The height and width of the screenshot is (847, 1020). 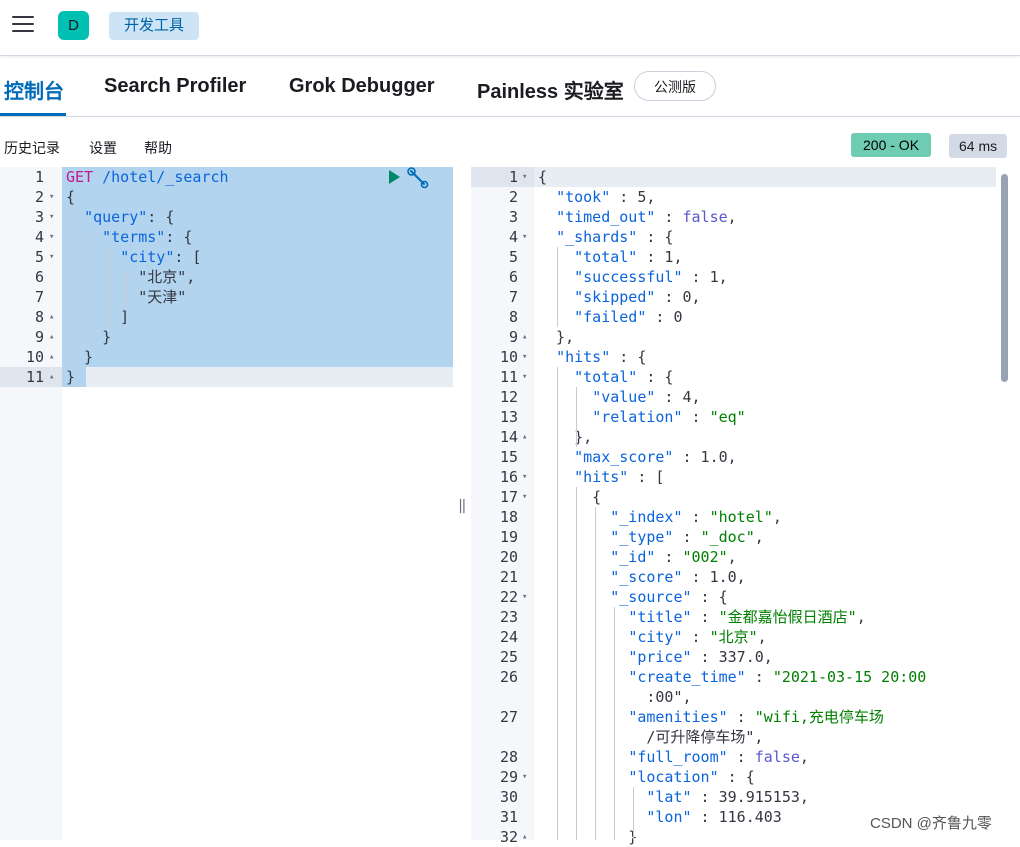 What do you see at coordinates (673, 557) in the screenshot?
I see `response-line: "_id" : "002",` at bounding box center [673, 557].